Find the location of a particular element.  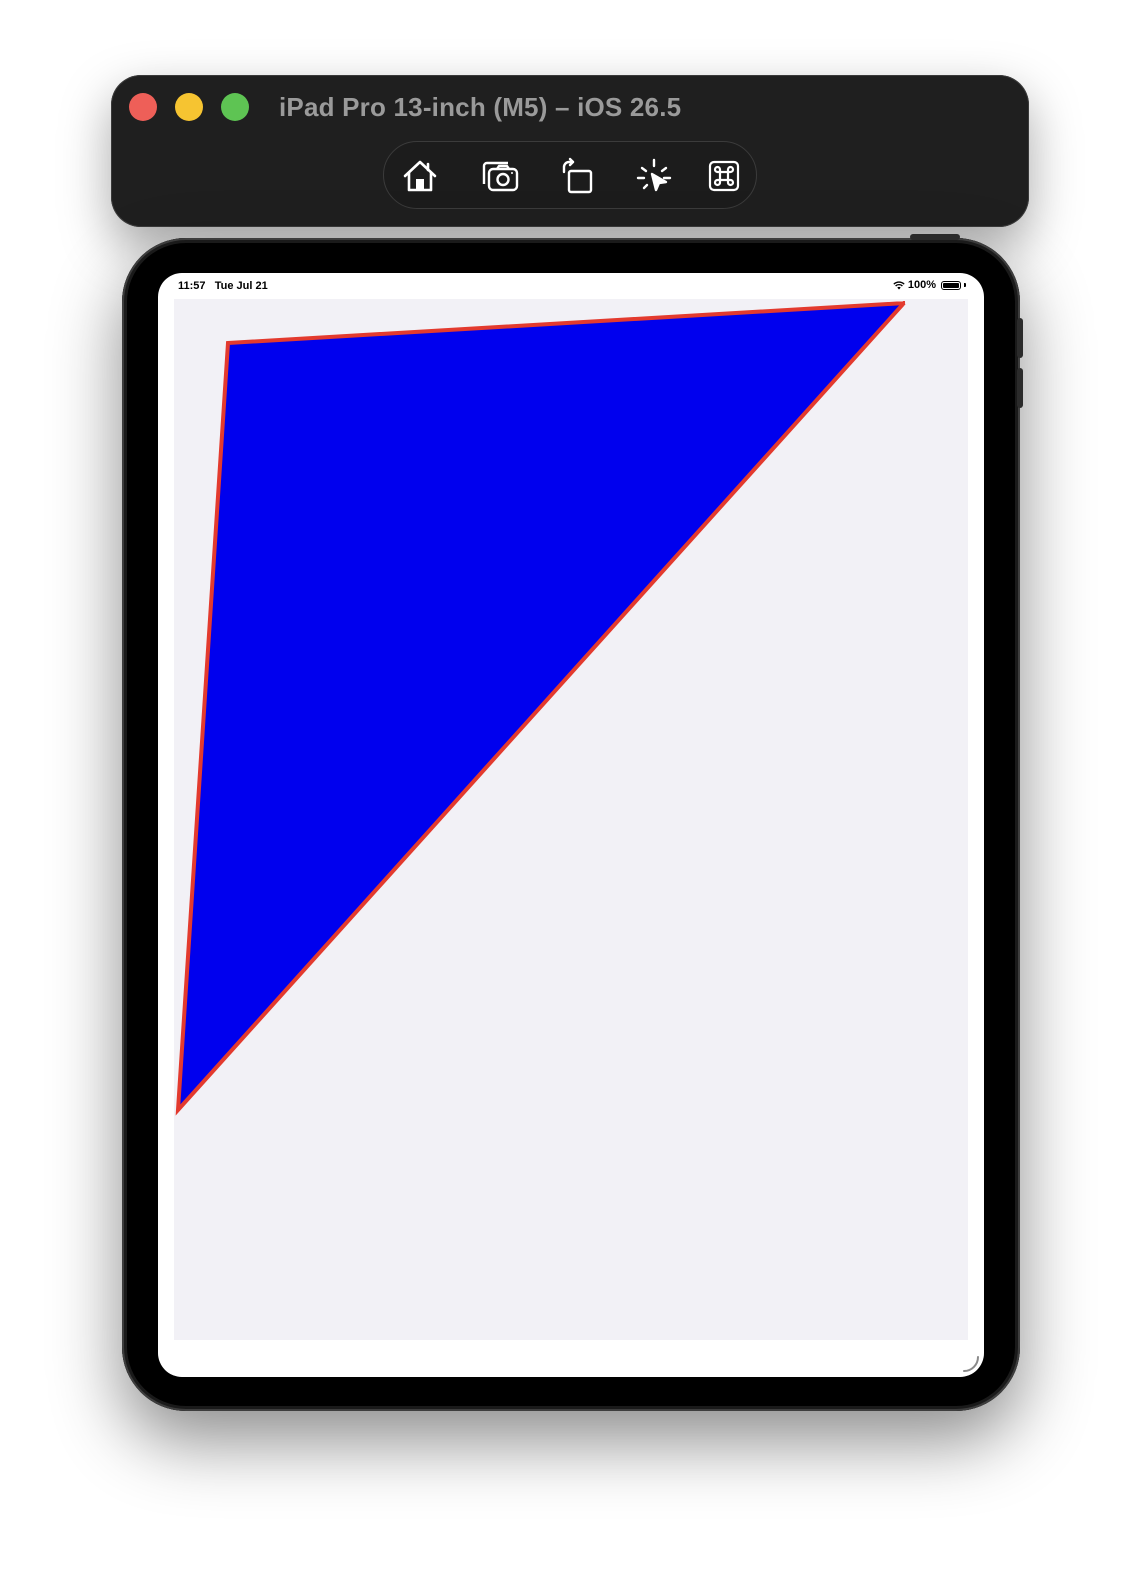

battery-percentage: 100% is located at coordinates (921, 285).